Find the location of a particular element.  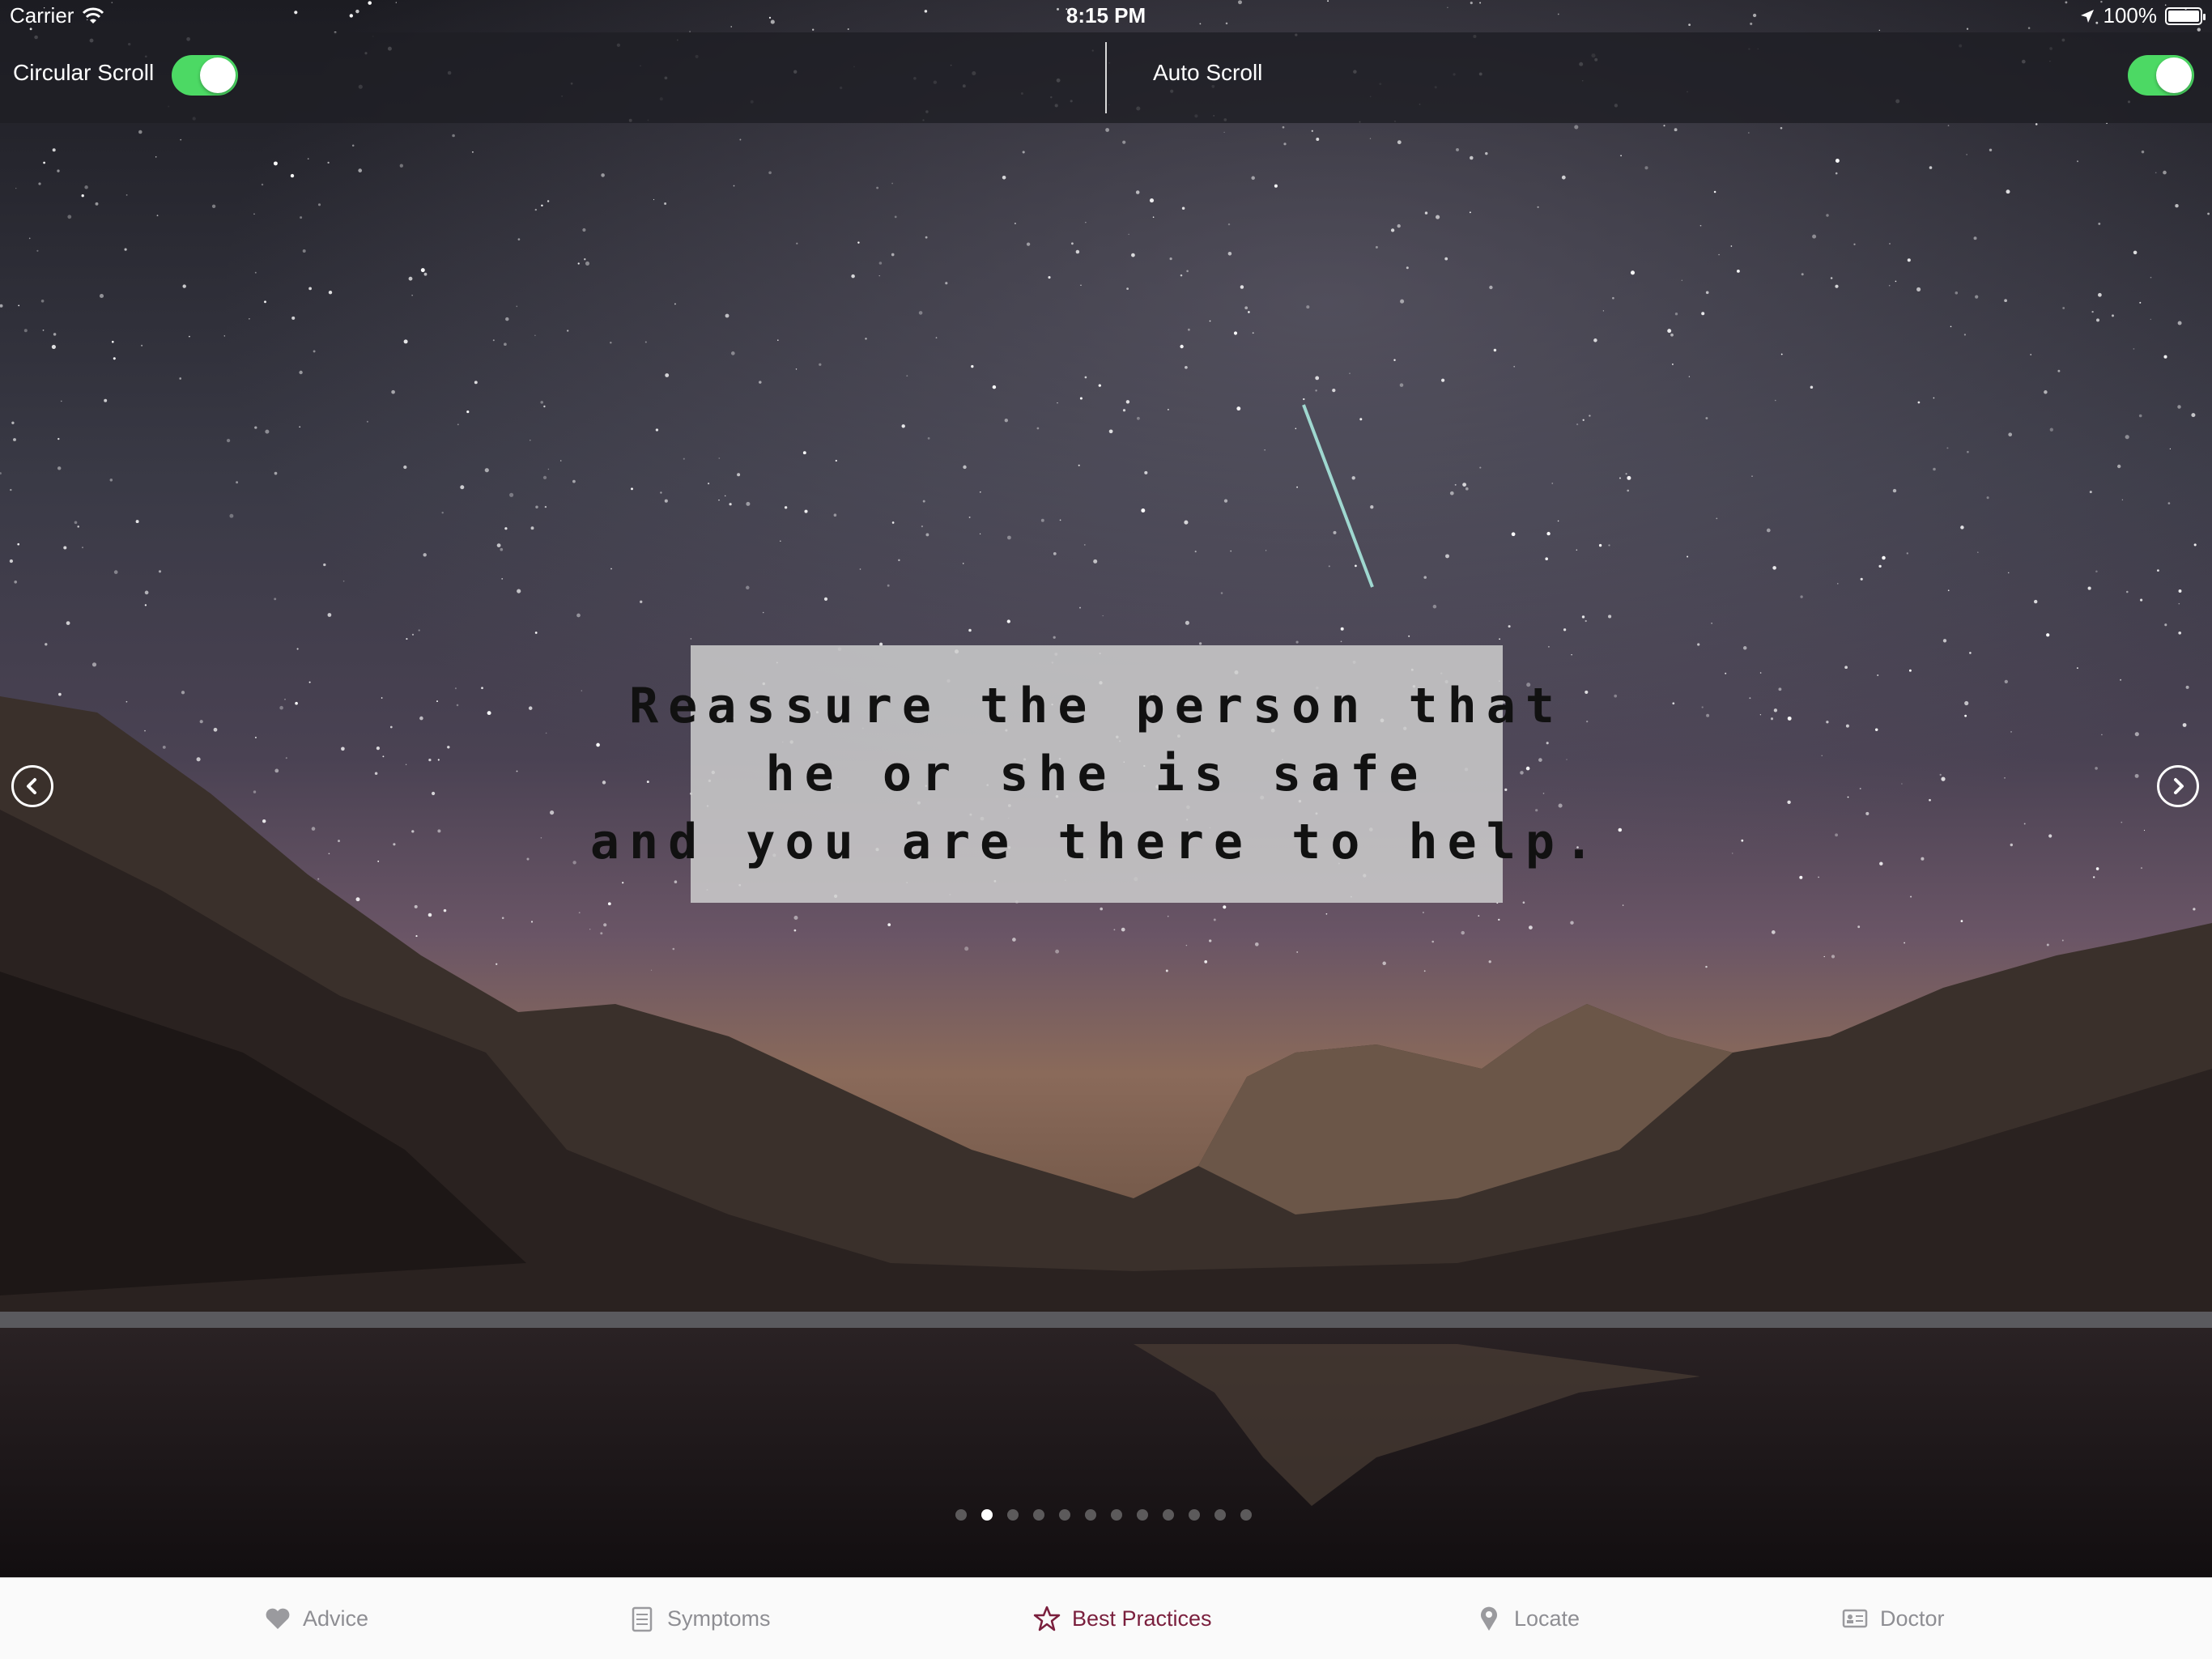

status-time: 8:15 PM is located at coordinates (1106, 16).